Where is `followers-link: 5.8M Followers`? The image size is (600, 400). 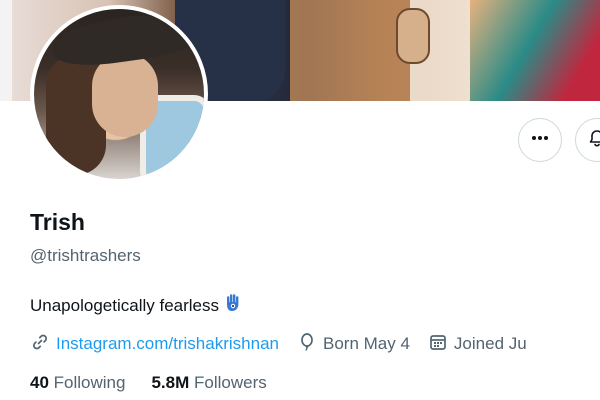 followers-link: 5.8M Followers is located at coordinates (208, 383).